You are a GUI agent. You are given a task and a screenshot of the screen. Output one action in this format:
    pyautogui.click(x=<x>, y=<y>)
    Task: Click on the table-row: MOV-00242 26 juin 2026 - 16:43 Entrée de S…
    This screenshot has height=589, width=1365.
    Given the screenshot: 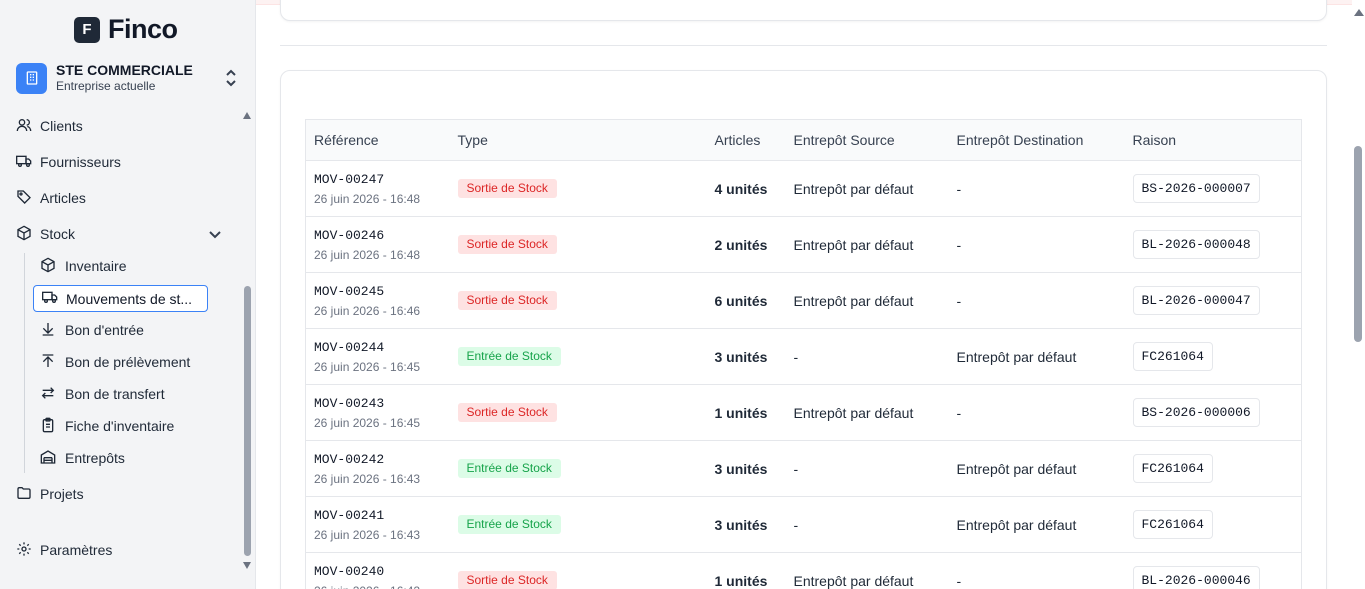 What is the action you would take?
    pyautogui.click(x=803, y=468)
    